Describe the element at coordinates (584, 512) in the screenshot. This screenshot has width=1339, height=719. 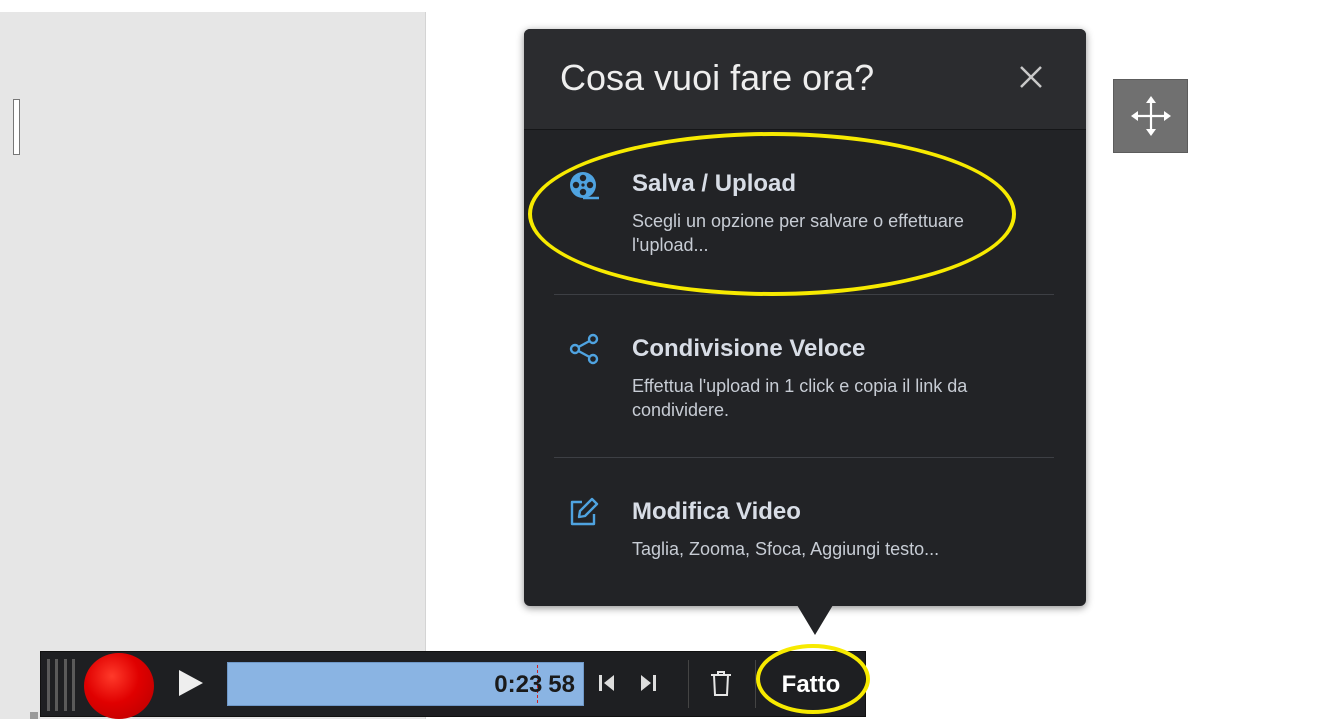
I see `edit-icon` at that location.